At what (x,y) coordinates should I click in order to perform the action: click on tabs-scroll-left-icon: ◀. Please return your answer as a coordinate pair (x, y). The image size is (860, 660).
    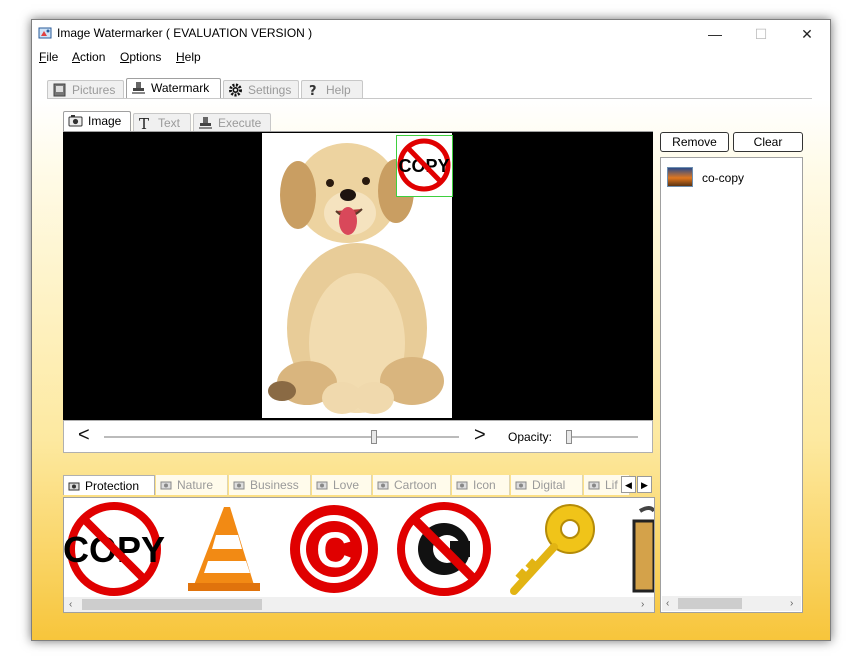
    Looking at the image, I should click on (628, 484).